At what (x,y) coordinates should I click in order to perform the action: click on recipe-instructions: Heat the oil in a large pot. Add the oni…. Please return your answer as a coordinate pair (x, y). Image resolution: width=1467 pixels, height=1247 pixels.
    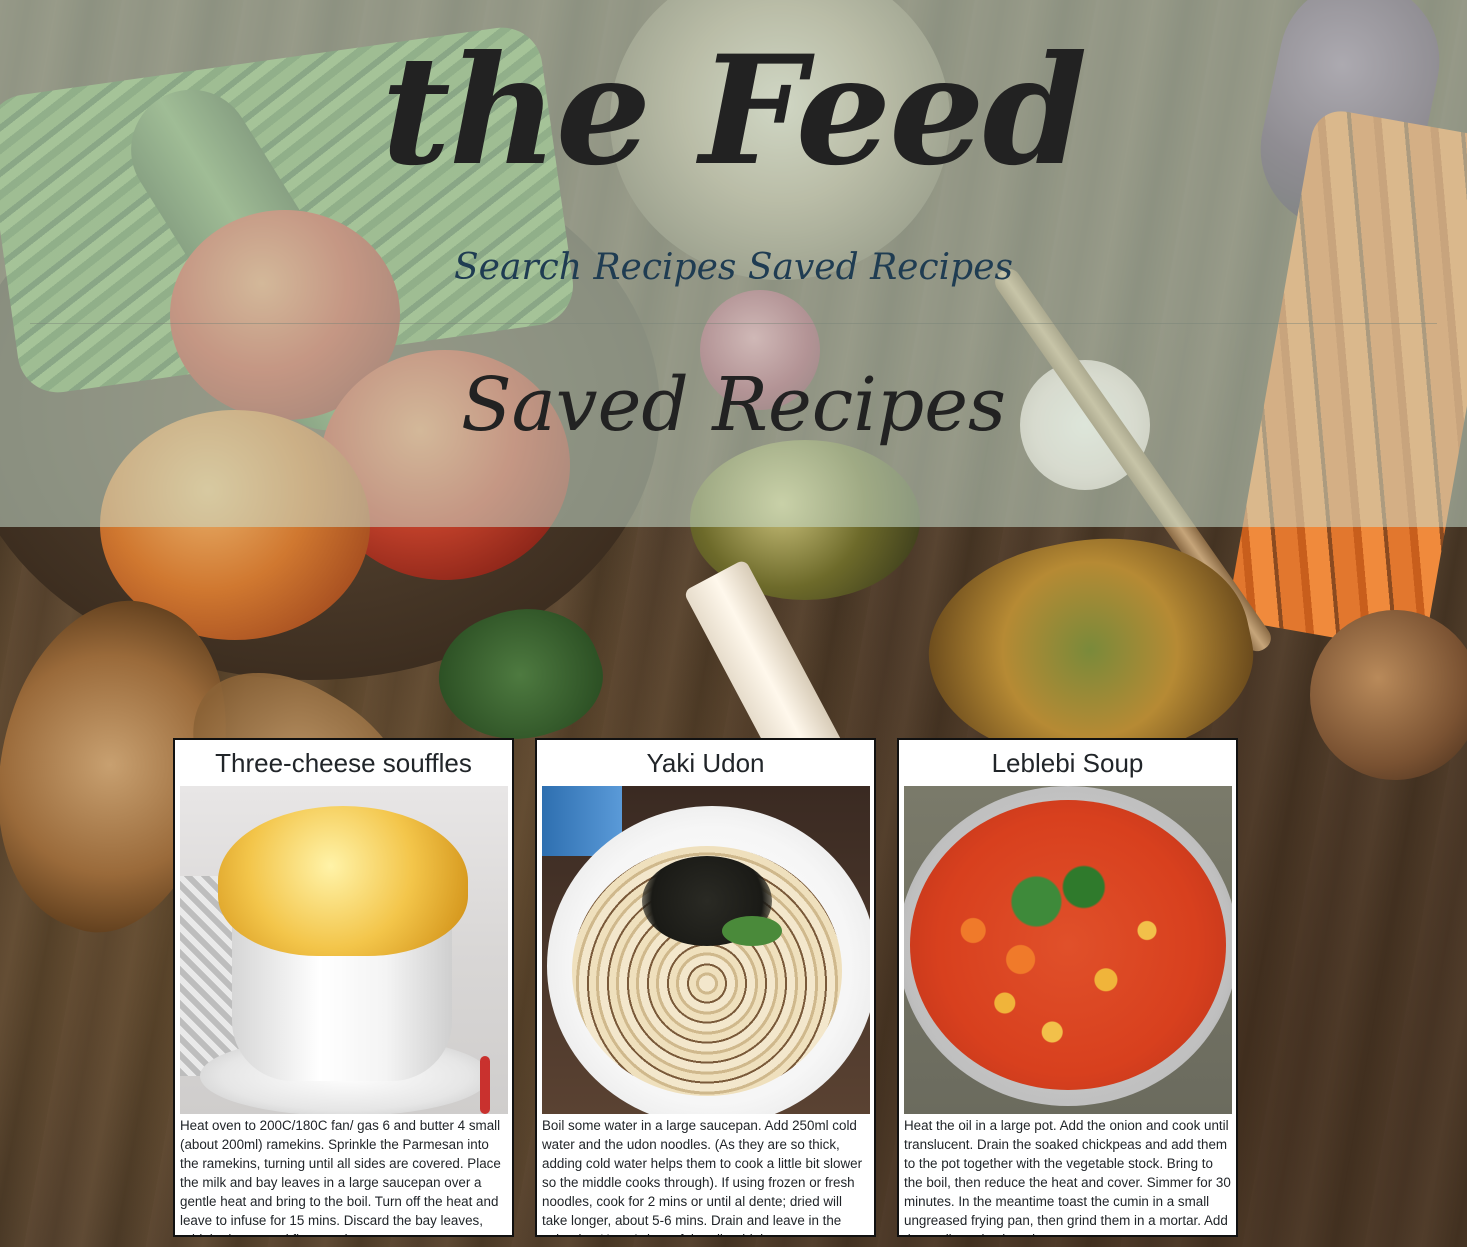
    Looking at the image, I should click on (1067, 1176).